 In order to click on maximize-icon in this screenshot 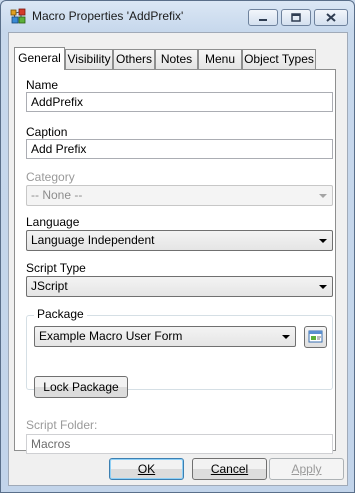, I will do `click(296, 17)`.